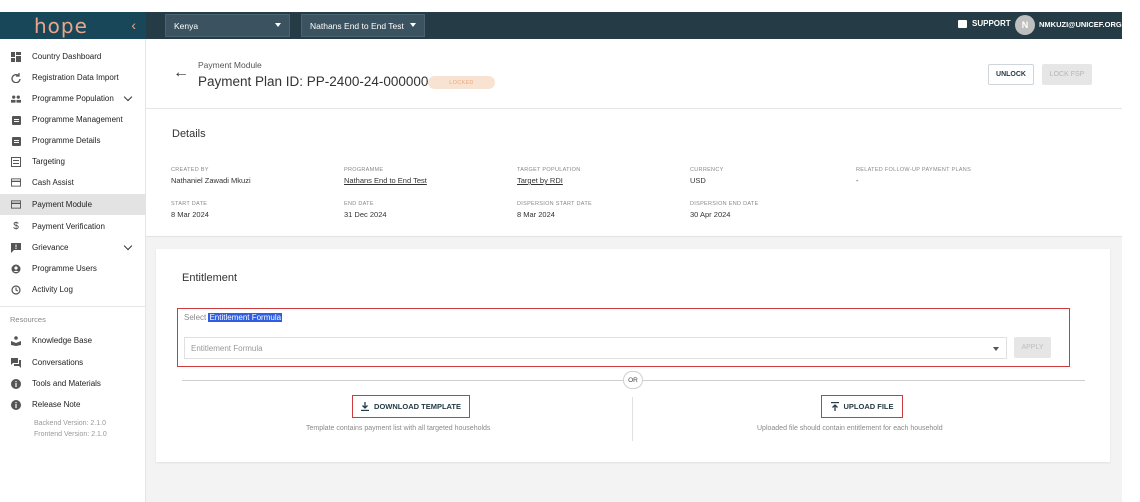 Image resolution: width=1140 pixels, height=502 pixels. I want to click on programme-select-value: Nathans End to End Test, so click(357, 25).